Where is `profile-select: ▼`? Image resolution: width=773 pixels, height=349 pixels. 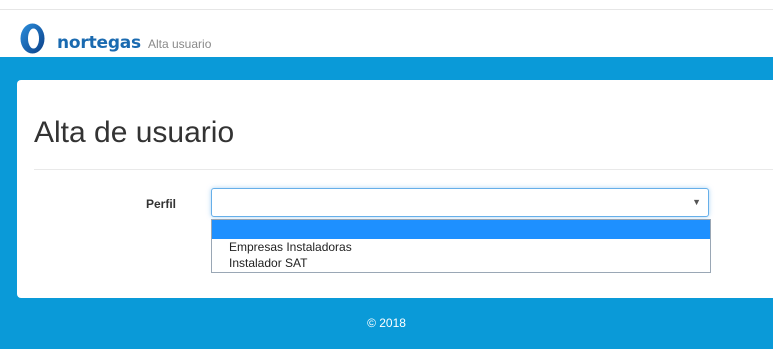
profile-select: ▼ is located at coordinates (460, 202).